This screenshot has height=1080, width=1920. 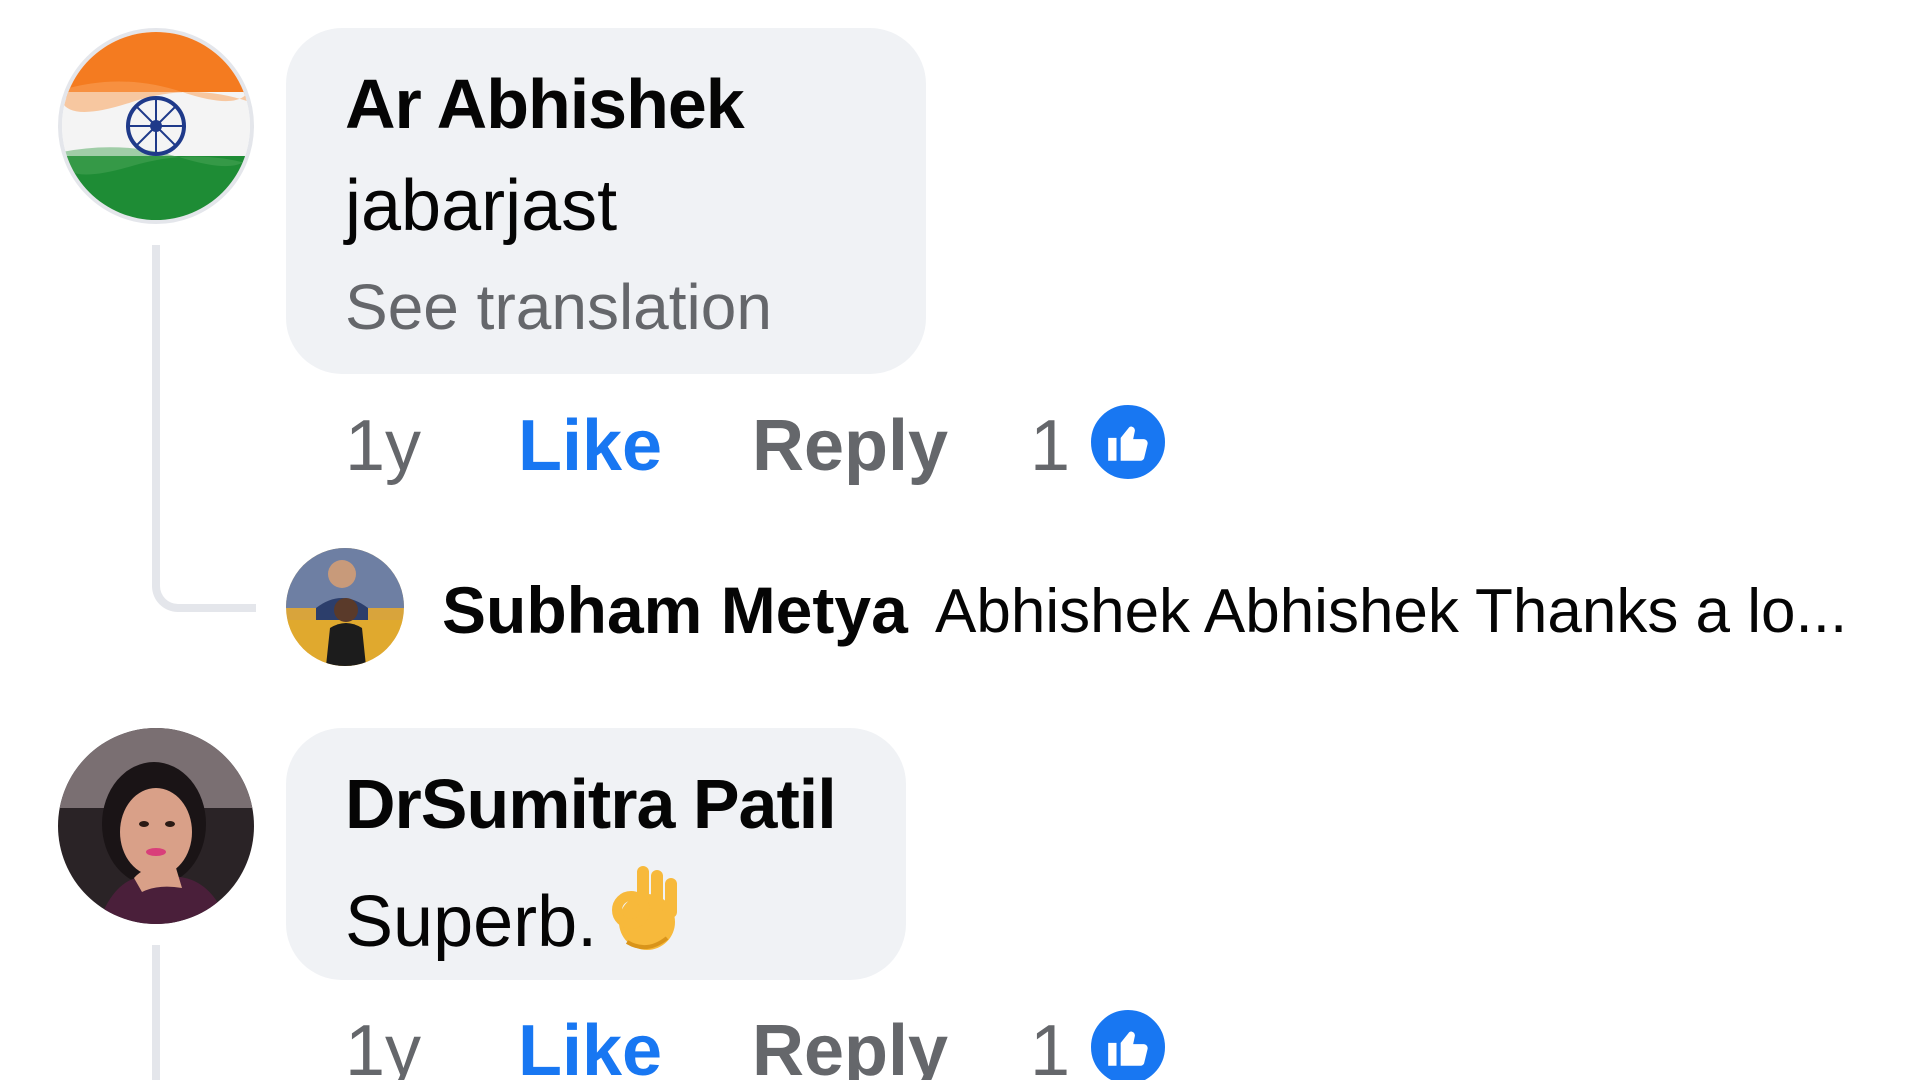 I want to click on reply-author: Subham Metya, so click(x=675, y=610).